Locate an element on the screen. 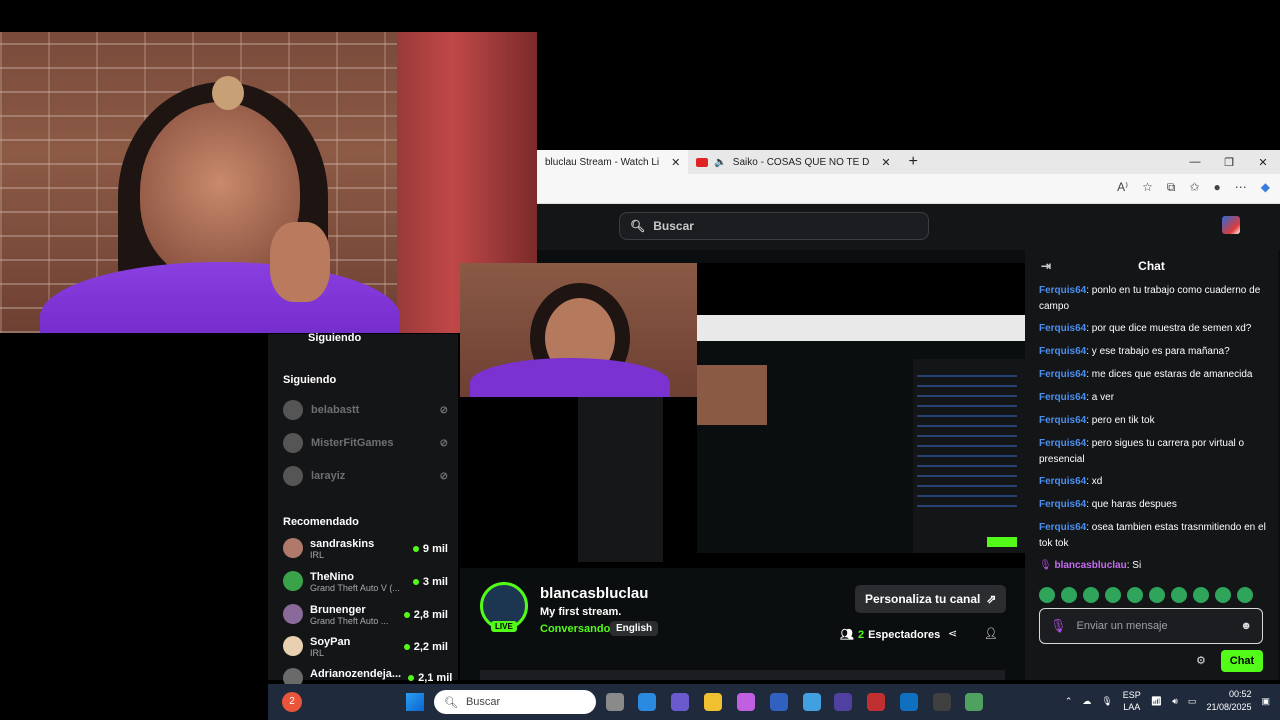  send-chat-button: Chat is located at coordinates (1242, 661).